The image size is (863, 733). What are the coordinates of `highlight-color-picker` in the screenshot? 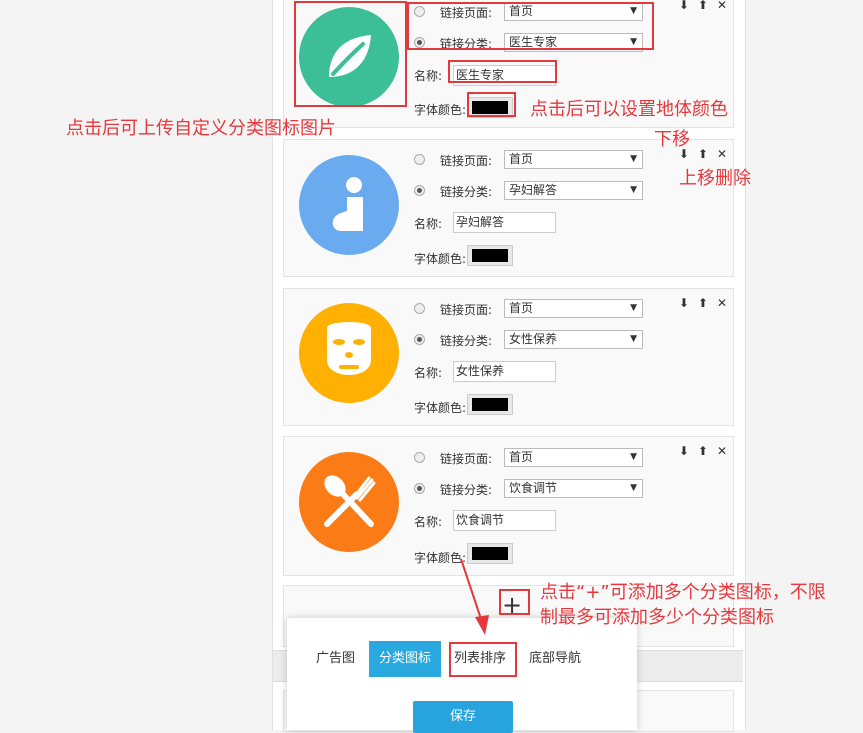 It's located at (491, 104).